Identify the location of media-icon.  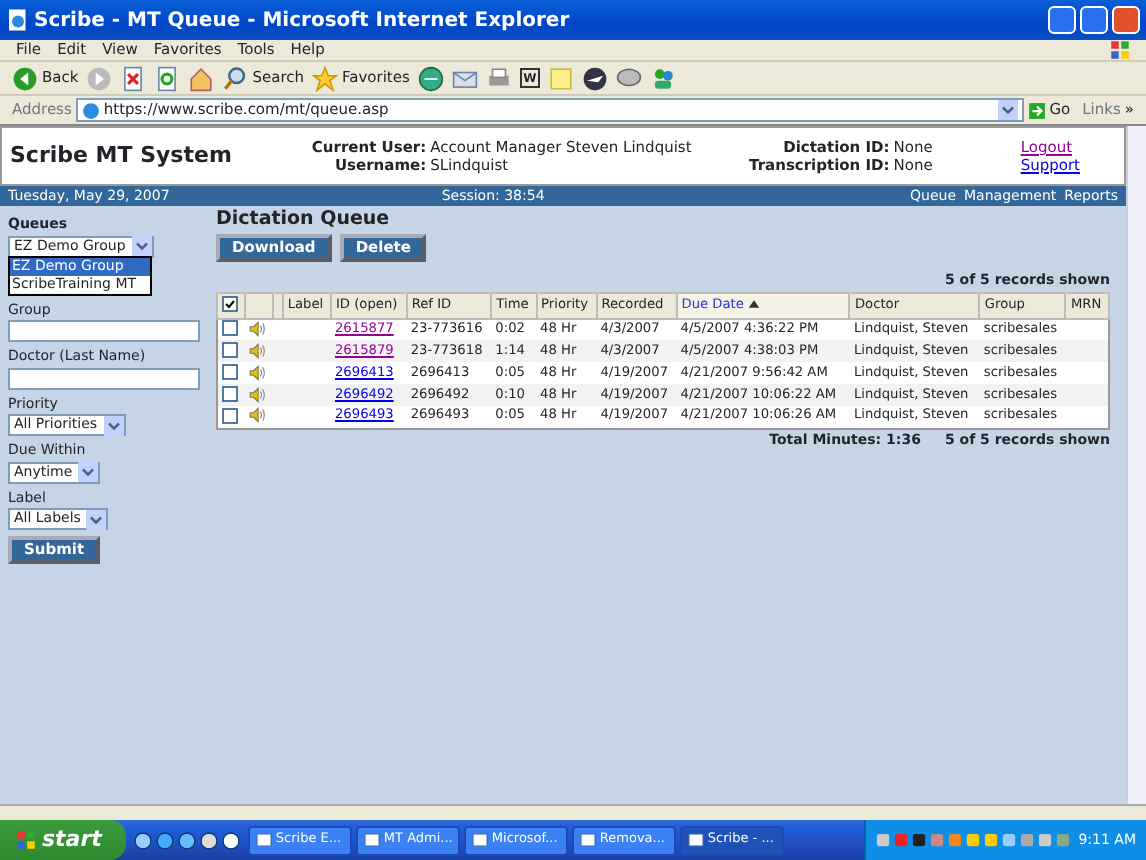
(430, 78).